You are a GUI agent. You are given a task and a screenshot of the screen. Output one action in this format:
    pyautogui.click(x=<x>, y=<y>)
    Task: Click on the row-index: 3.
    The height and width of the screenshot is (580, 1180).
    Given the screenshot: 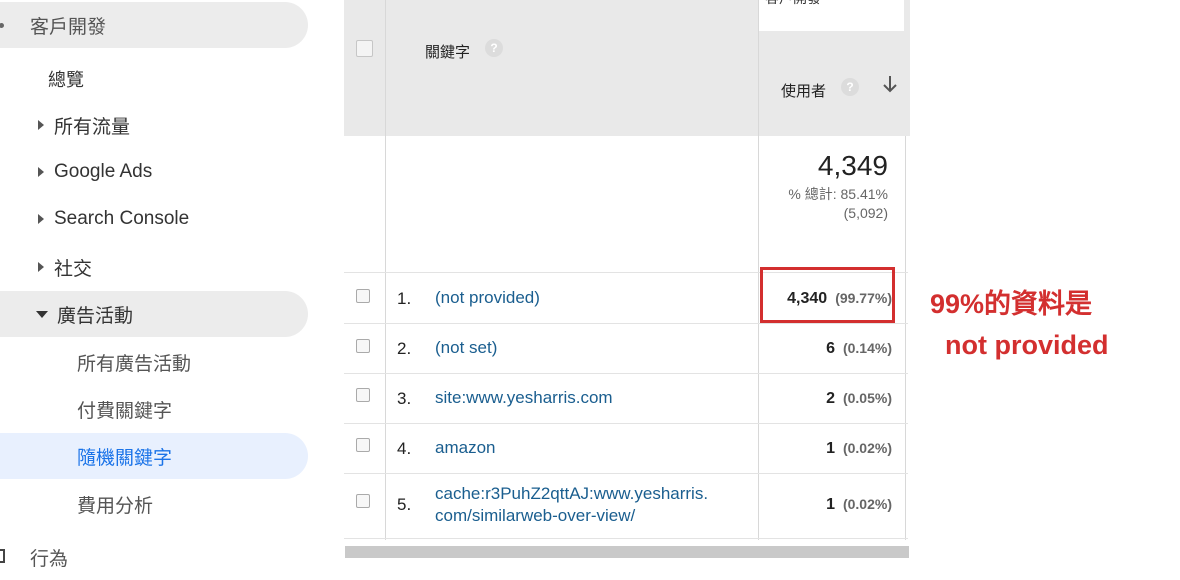 What is the action you would take?
    pyautogui.click(x=404, y=398)
    